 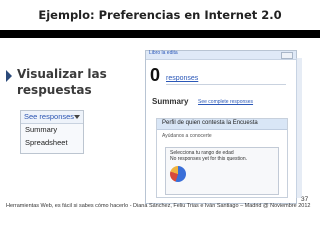 I want to click on page-number: 37, so click(x=305, y=199).